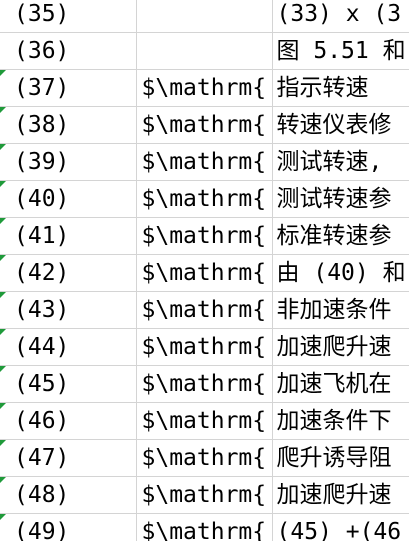 The width and height of the screenshot is (409, 541). I want to click on cell-description: 爬升诱导阻, so click(340, 458).